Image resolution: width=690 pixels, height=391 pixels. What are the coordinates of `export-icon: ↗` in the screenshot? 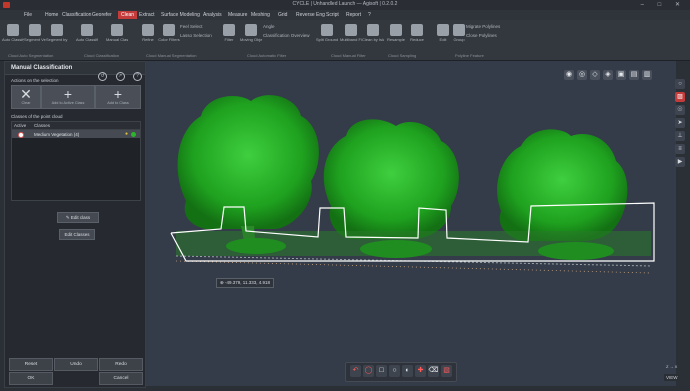 It's located at (120, 76).